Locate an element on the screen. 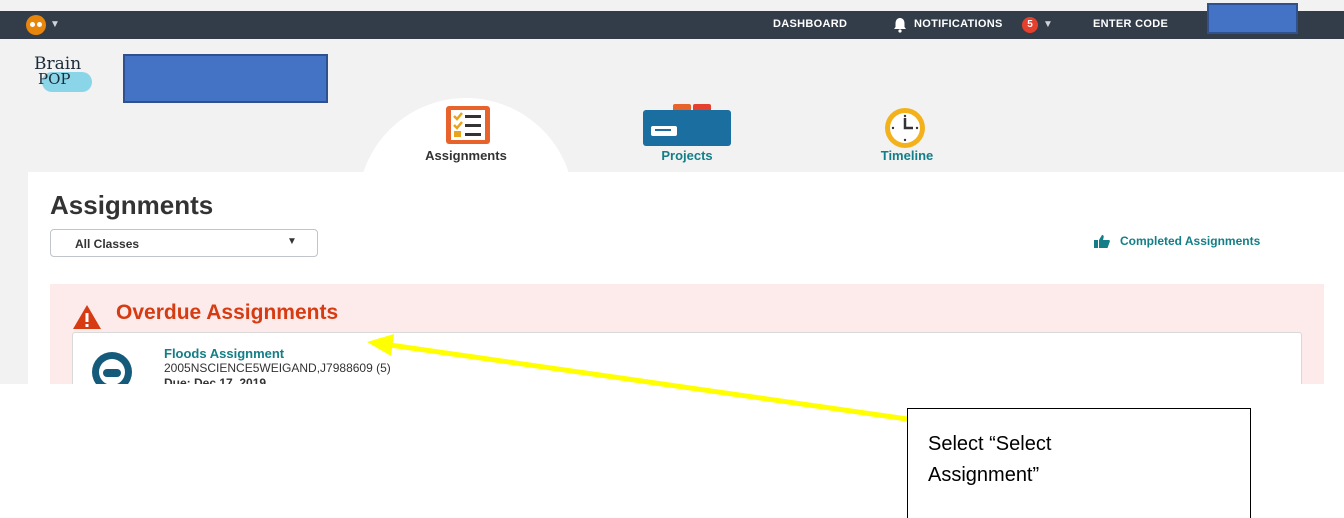  dashboard-link: DASHBOARD is located at coordinates (810, 24).